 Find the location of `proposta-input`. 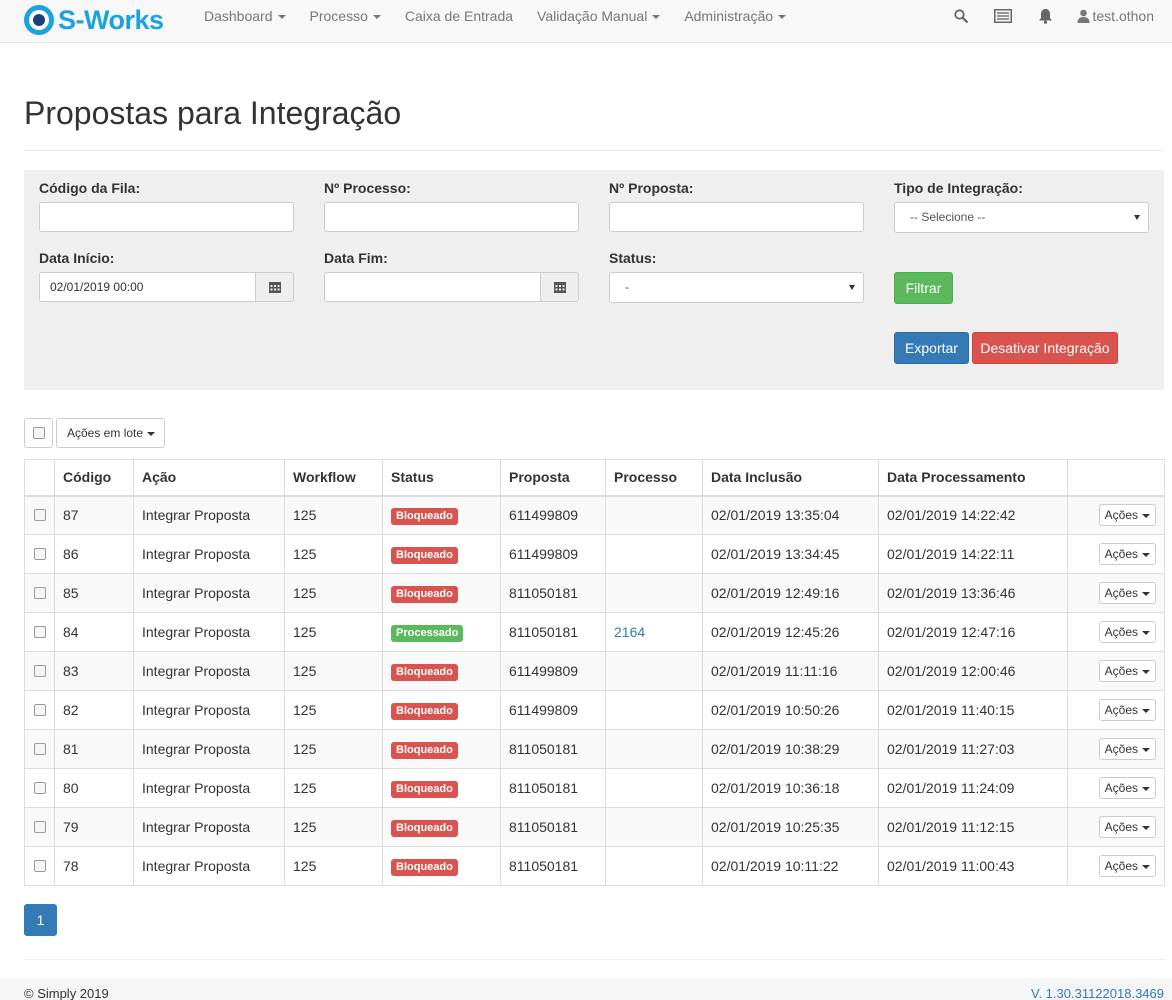

proposta-input is located at coordinates (736, 217).